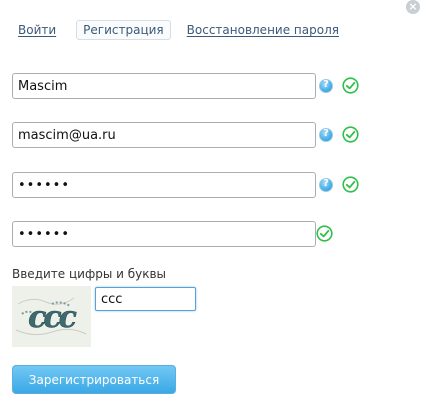  I want to click on close-icon: ×, so click(413, 7).